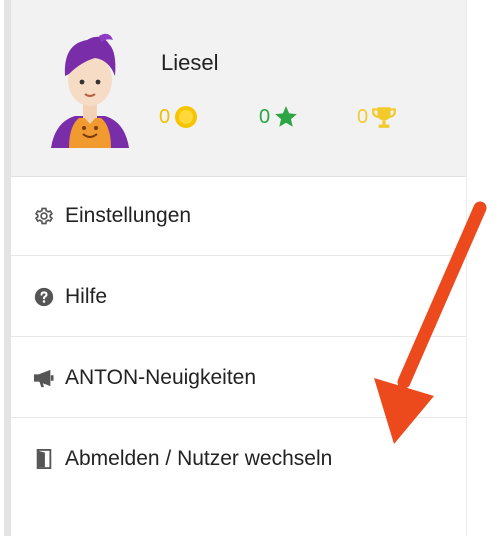 Image resolution: width=501 pixels, height=536 pixels. I want to click on menu-item-logout: Abmelden / Nutzer wechseln, so click(238, 459).